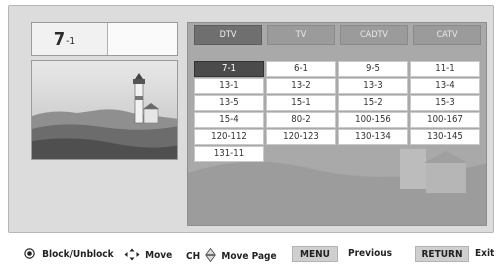 This screenshot has height=268, width=500. I want to click on source-tabs: DTV TV CADTV CATV, so click(337, 36).